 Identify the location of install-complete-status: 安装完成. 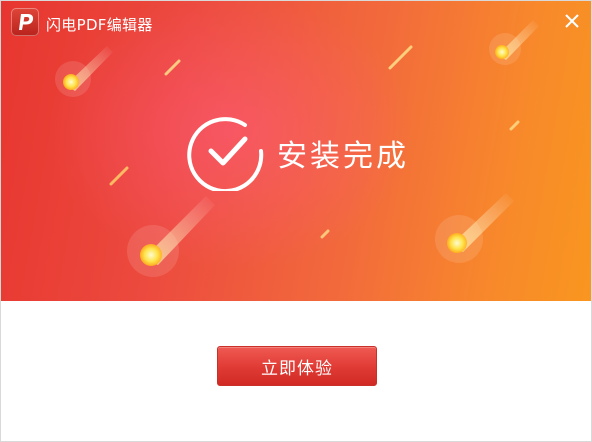
(307, 151).